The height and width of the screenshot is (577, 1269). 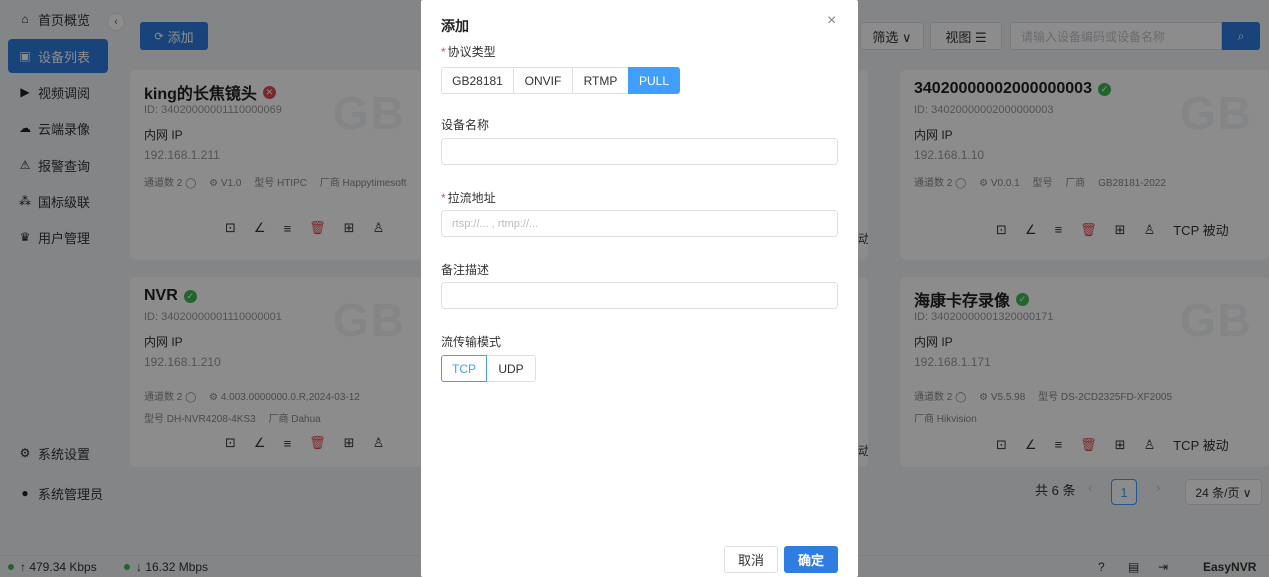 I want to click on cancel-button: 取消, so click(x=751, y=559).